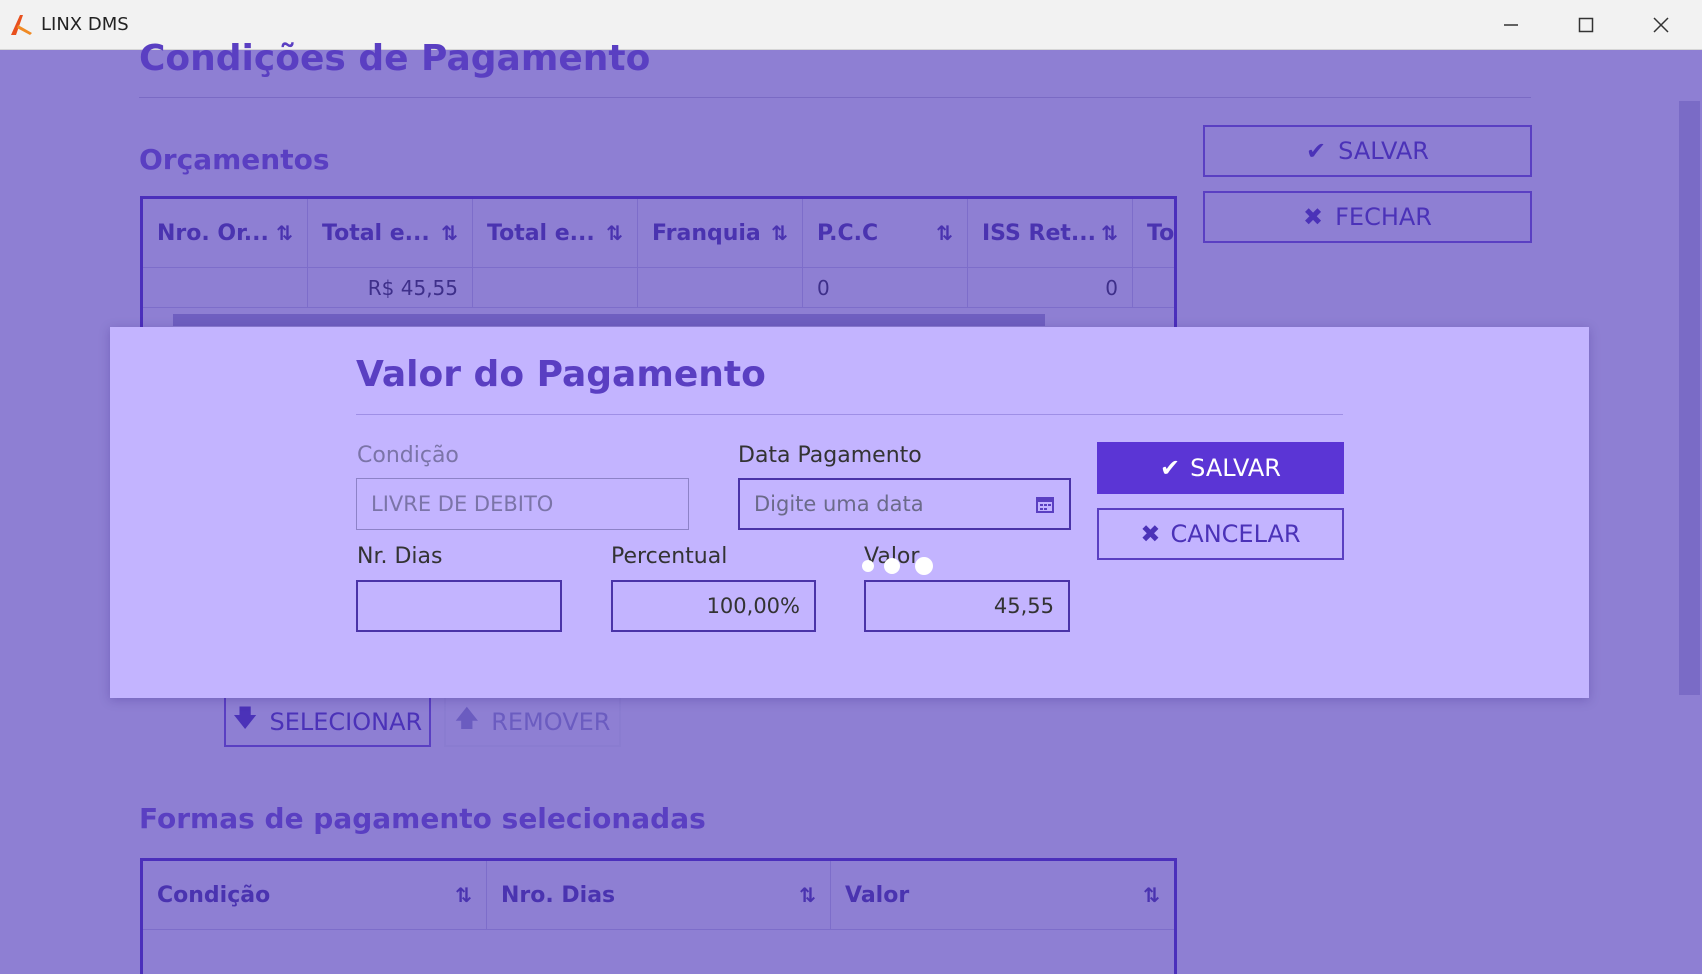 This screenshot has width=1702, height=974. What do you see at coordinates (1050, 233) in the screenshot?
I see `column-header: ISS Ret... ⇅` at bounding box center [1050, 233].